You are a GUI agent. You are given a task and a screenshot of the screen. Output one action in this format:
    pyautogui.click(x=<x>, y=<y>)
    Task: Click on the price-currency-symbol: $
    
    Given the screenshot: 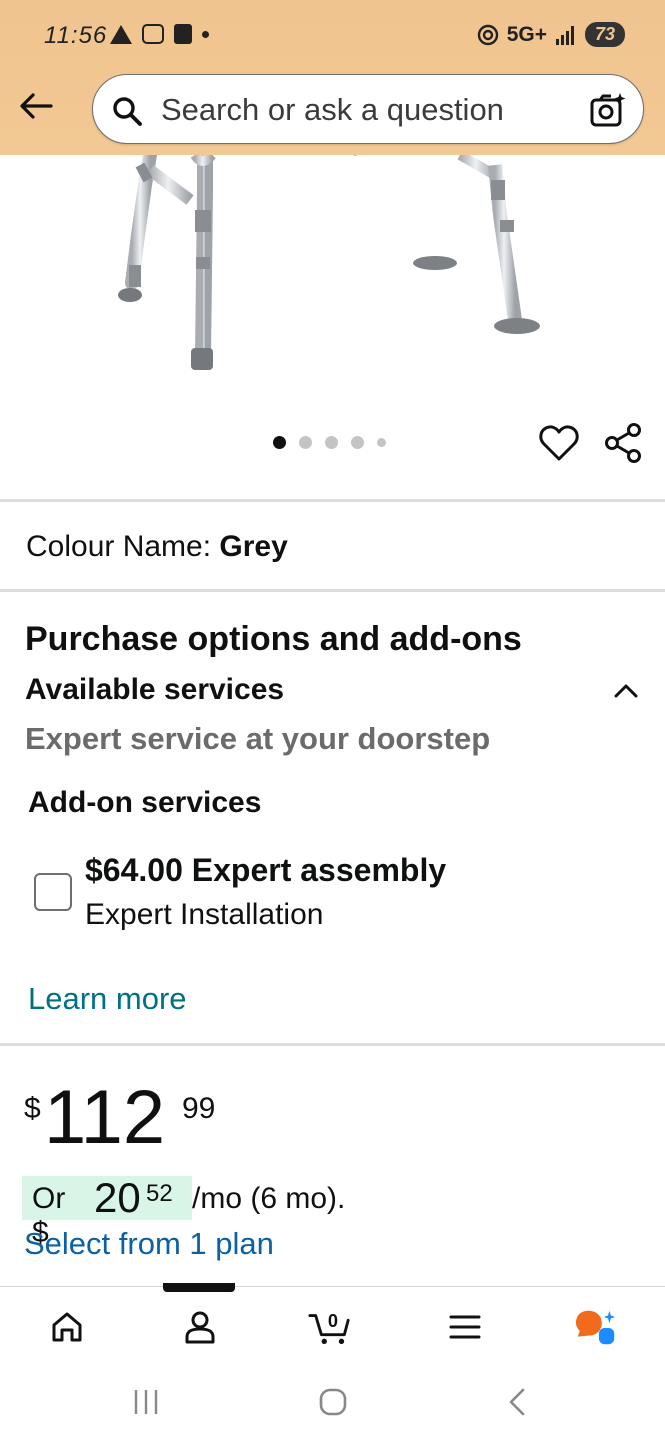 What is the action you would take?
    pyautogui.click(x=32, y=1108)
    